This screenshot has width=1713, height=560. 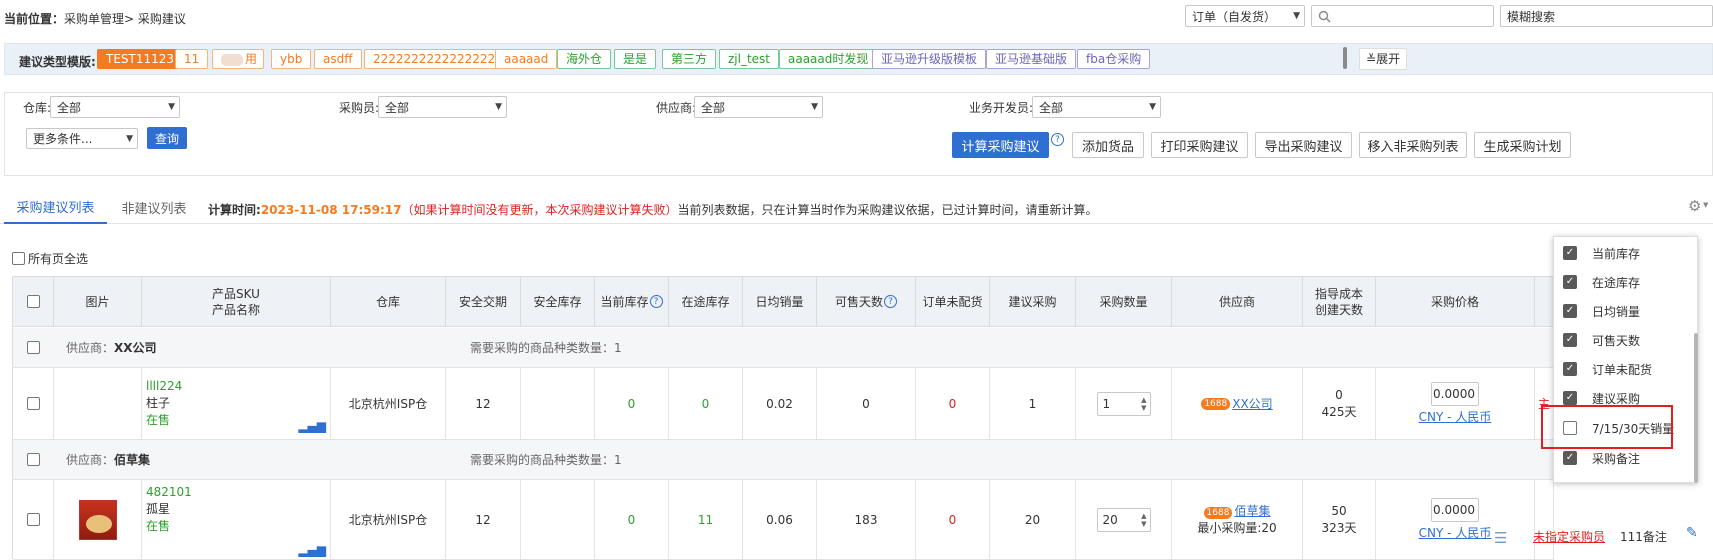 I want to click on search-input, so click(x=1402, y=16).